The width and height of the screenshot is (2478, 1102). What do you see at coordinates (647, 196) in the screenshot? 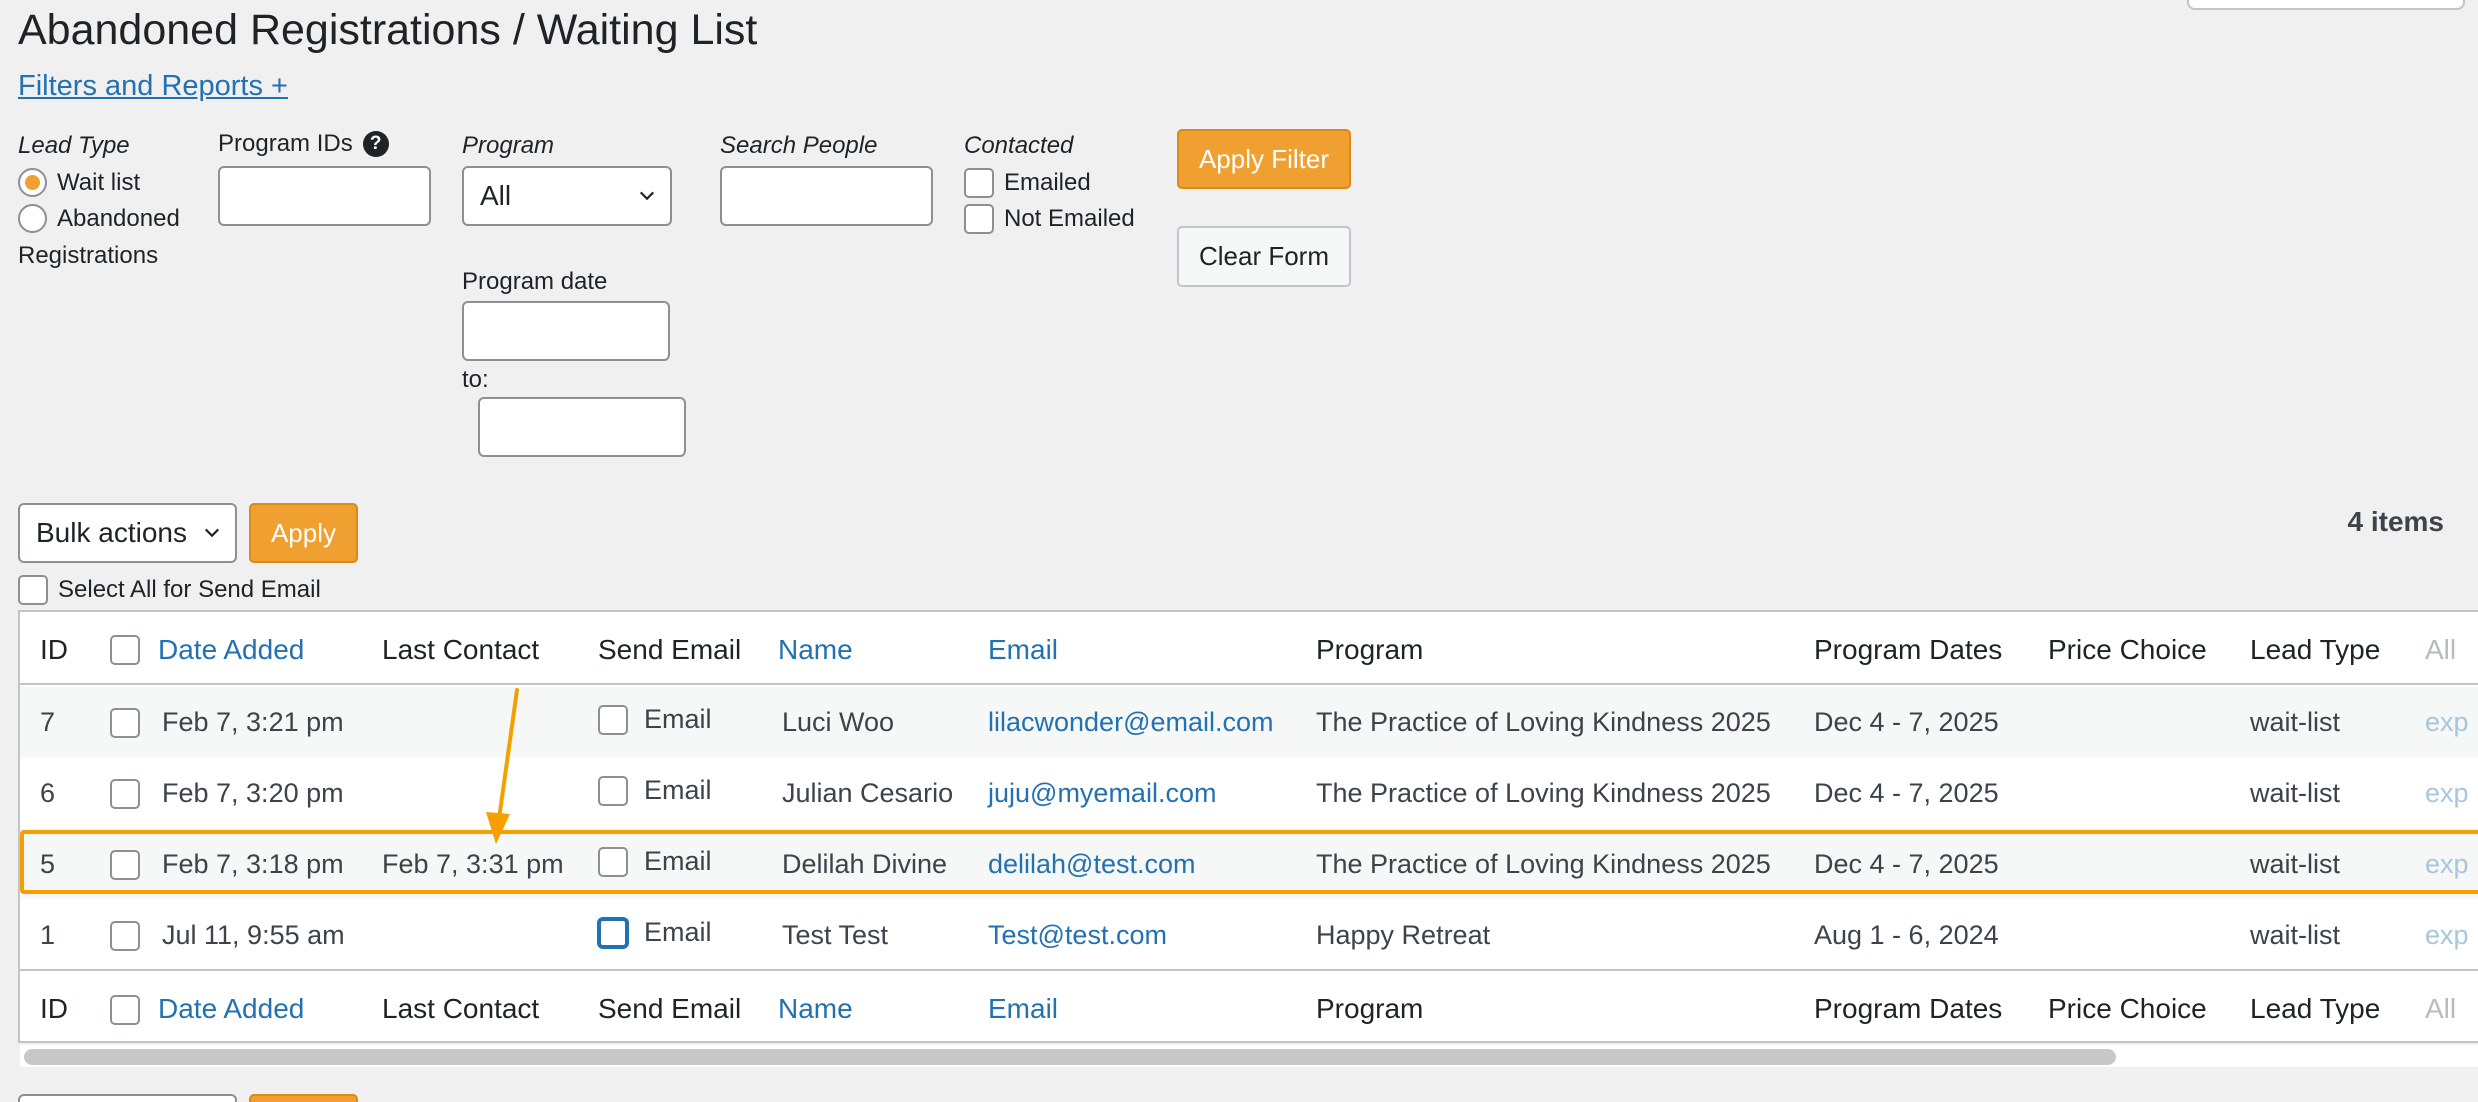
I see `chevron-down-icon` at bounding box center [647, 196].